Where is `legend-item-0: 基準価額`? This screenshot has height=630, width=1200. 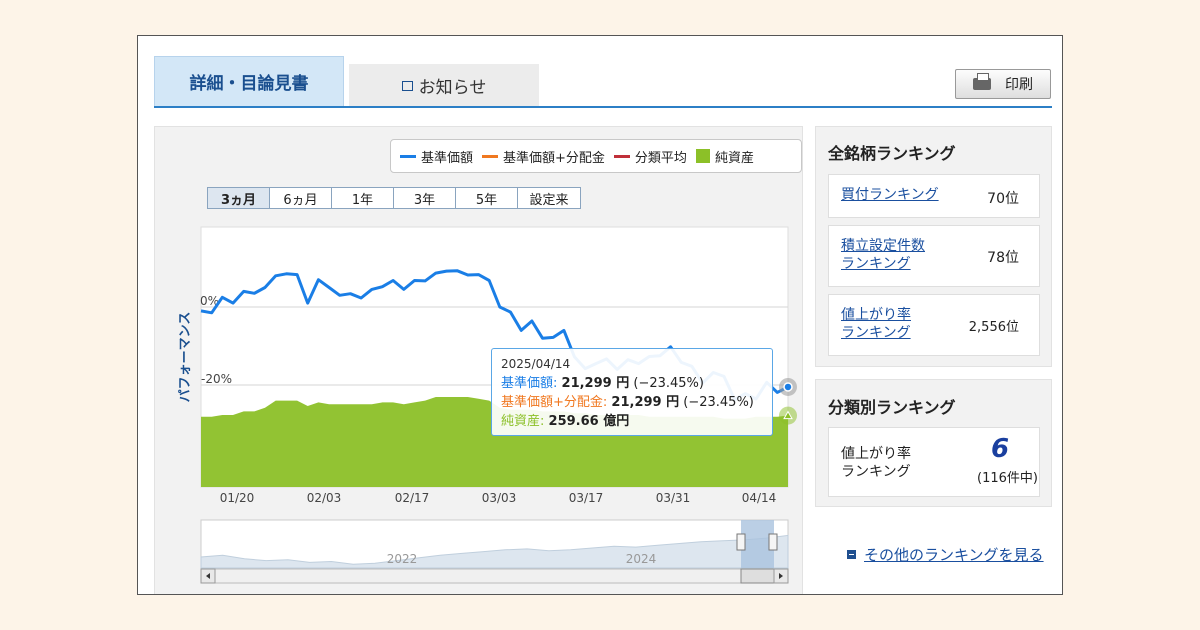 legend-item-0: 基準価額 is located at coordinates (436, 156).